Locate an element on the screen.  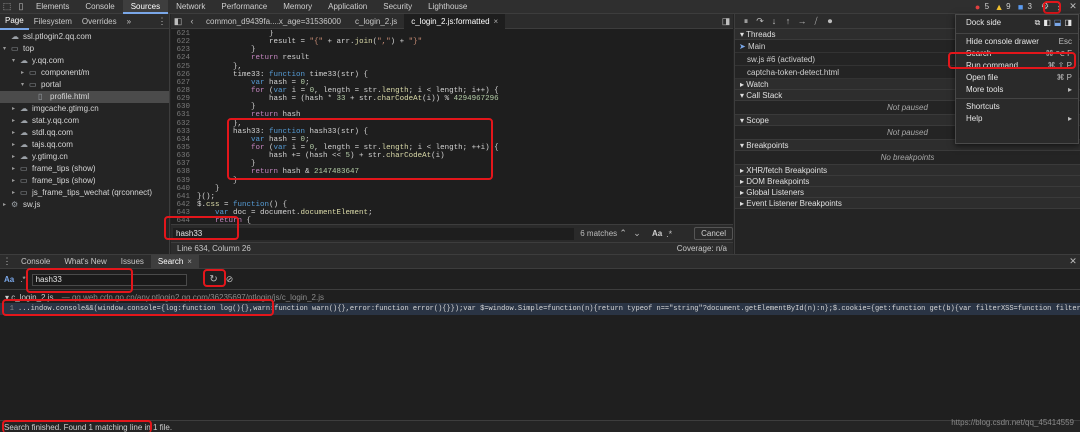
find-next-icon: ⌄ is located at coordinates (637, 234).